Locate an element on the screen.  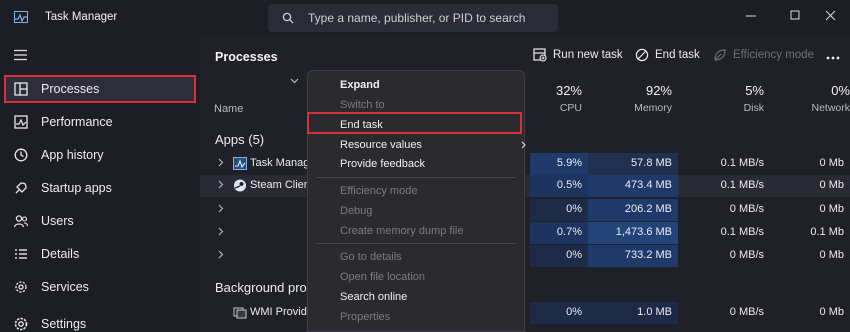
disk-total: 5% is located at coordinates (754, 90).